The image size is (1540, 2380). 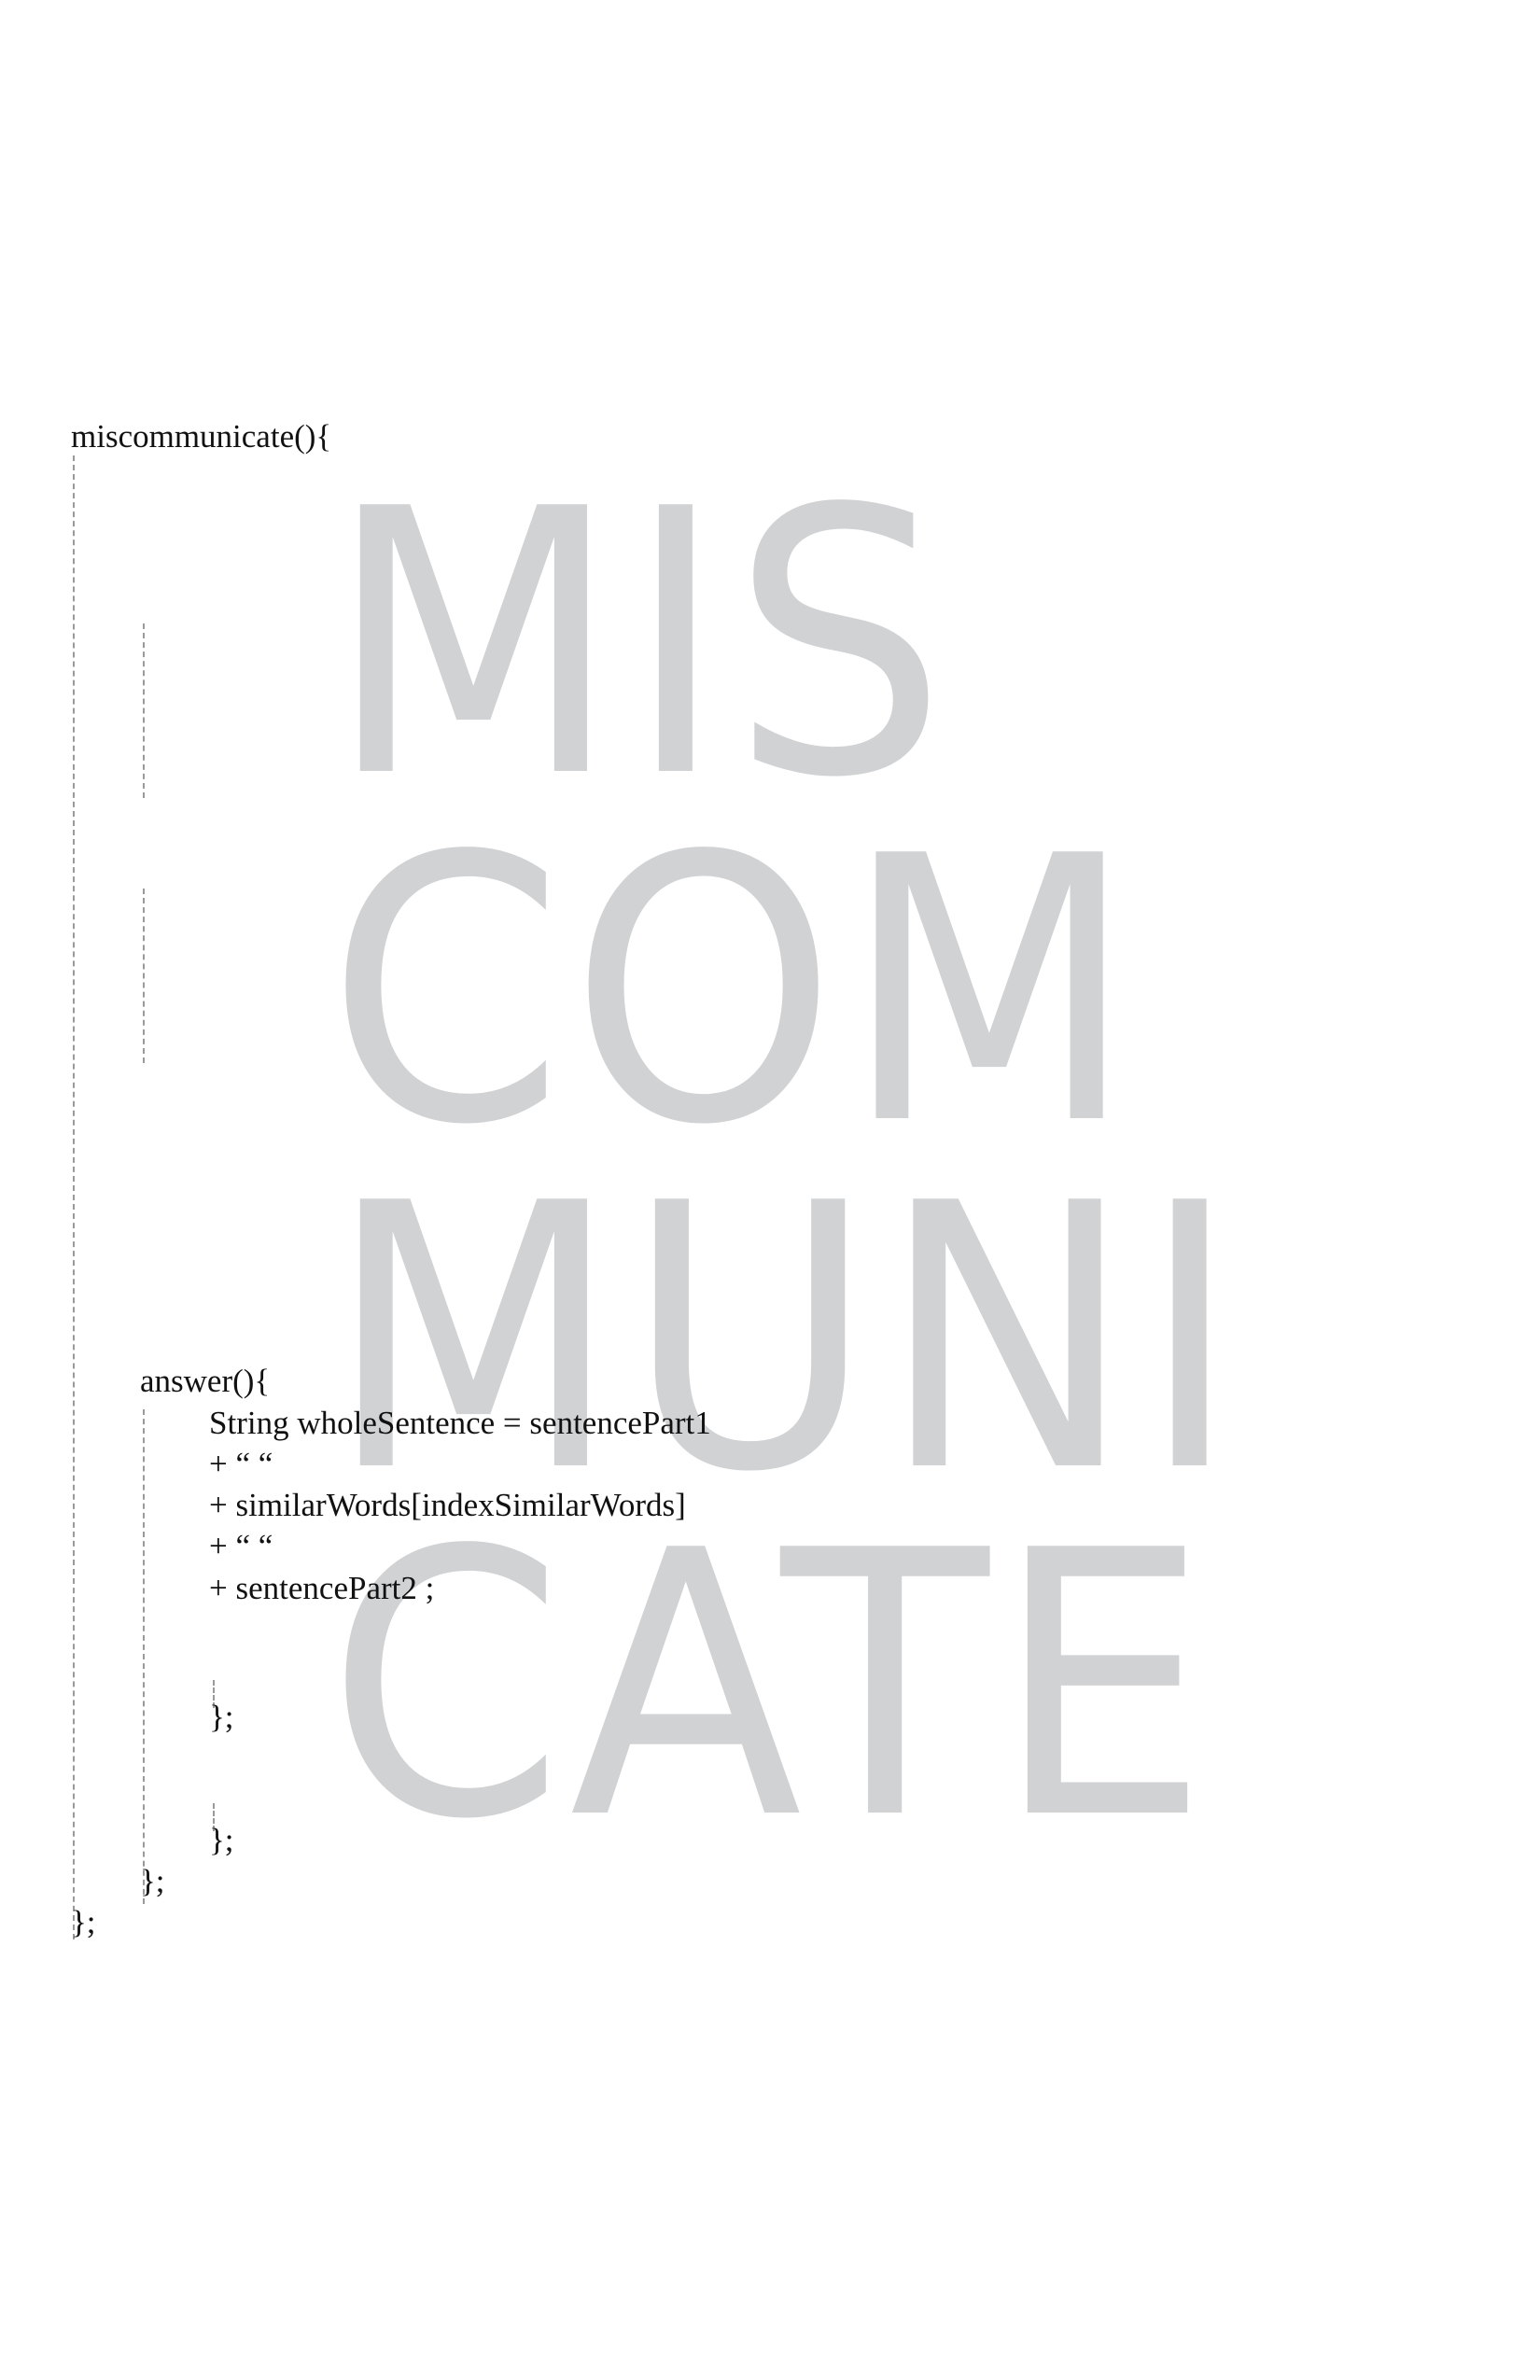 I want to click on background-title-line: CATE, so click(x=770, y=1686).